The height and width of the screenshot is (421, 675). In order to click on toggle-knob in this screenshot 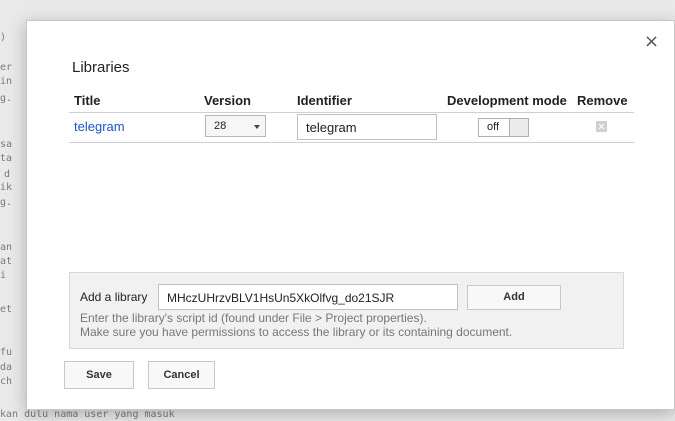, I will do `click(518, 127)`.